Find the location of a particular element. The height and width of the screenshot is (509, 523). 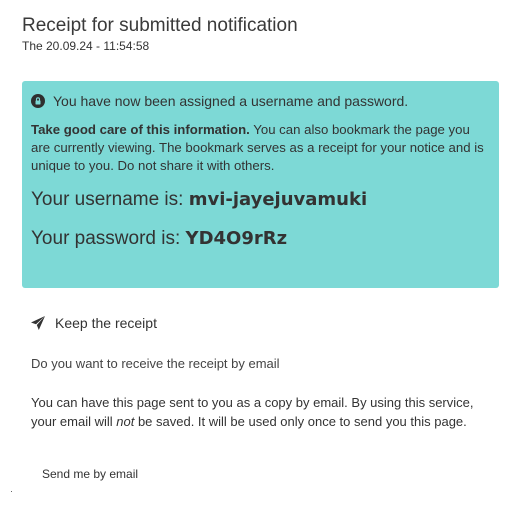

notice-emphasis: Take good care of this information. is located at coordinates (140, 129).